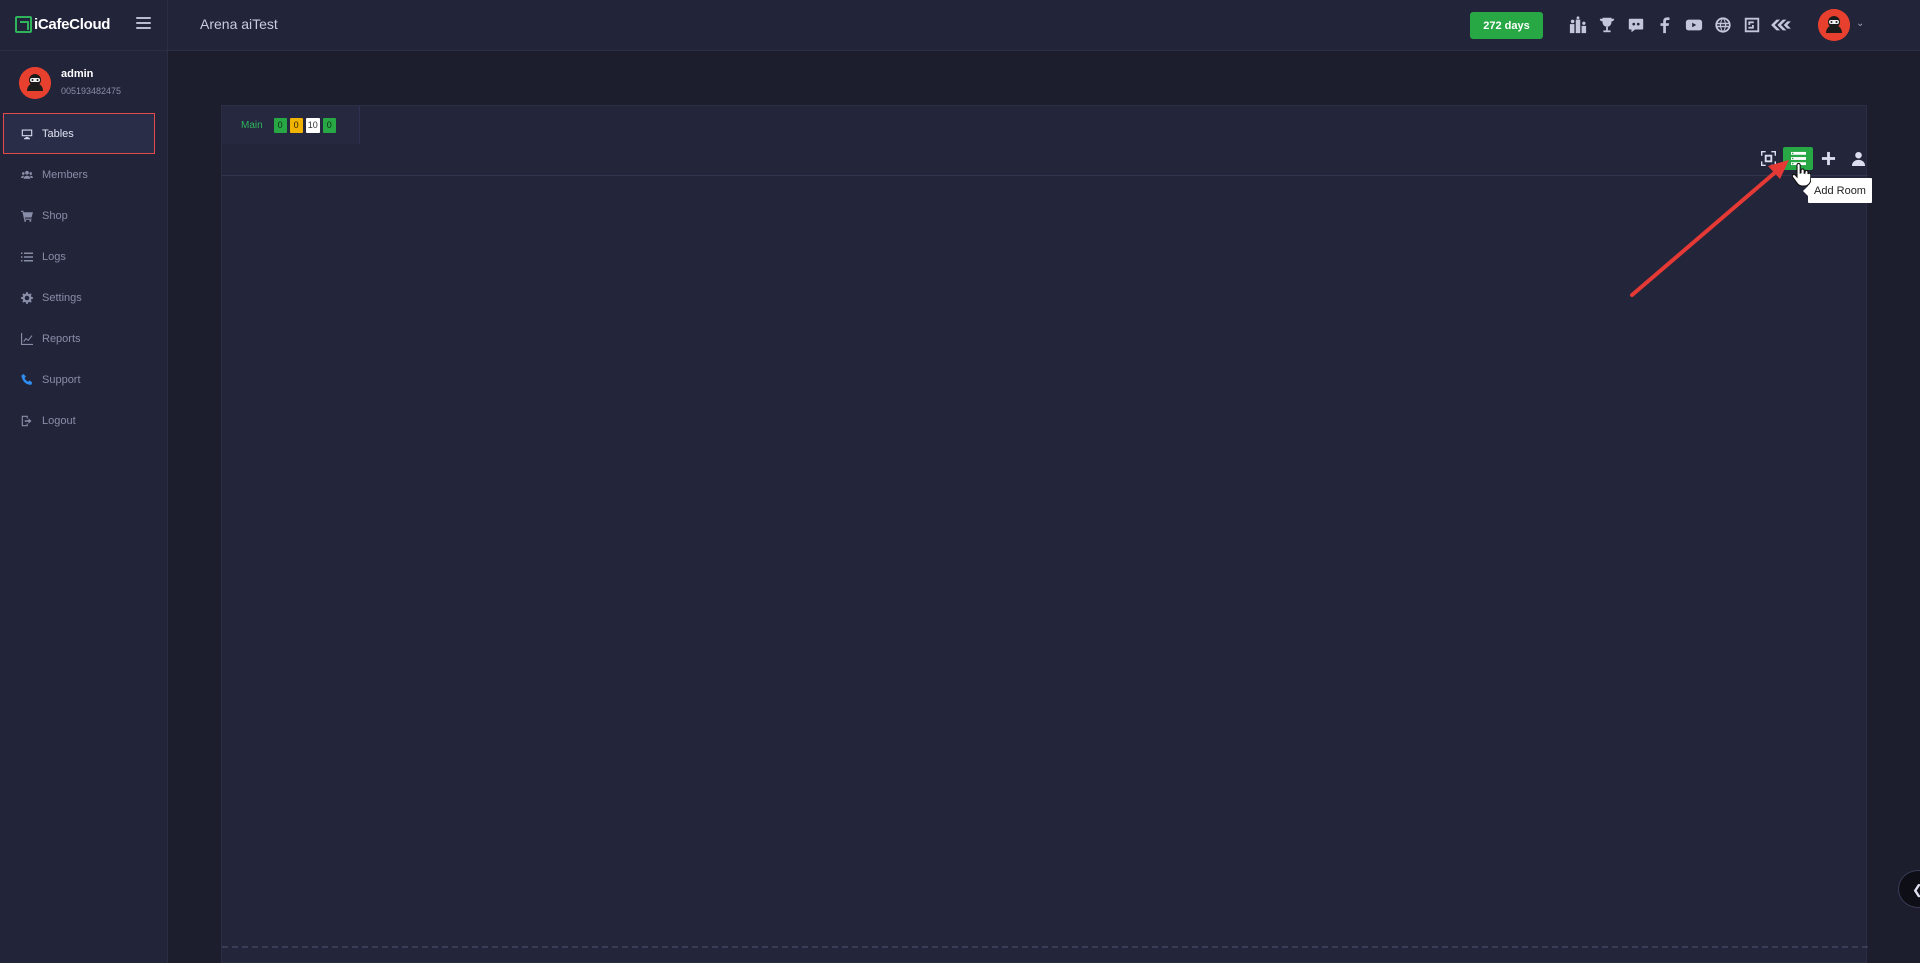 The image size is (1920, 963). Describe the element at coordinates (312, 125) in the screenshot. I see `count-badge-white: 10` at that location.